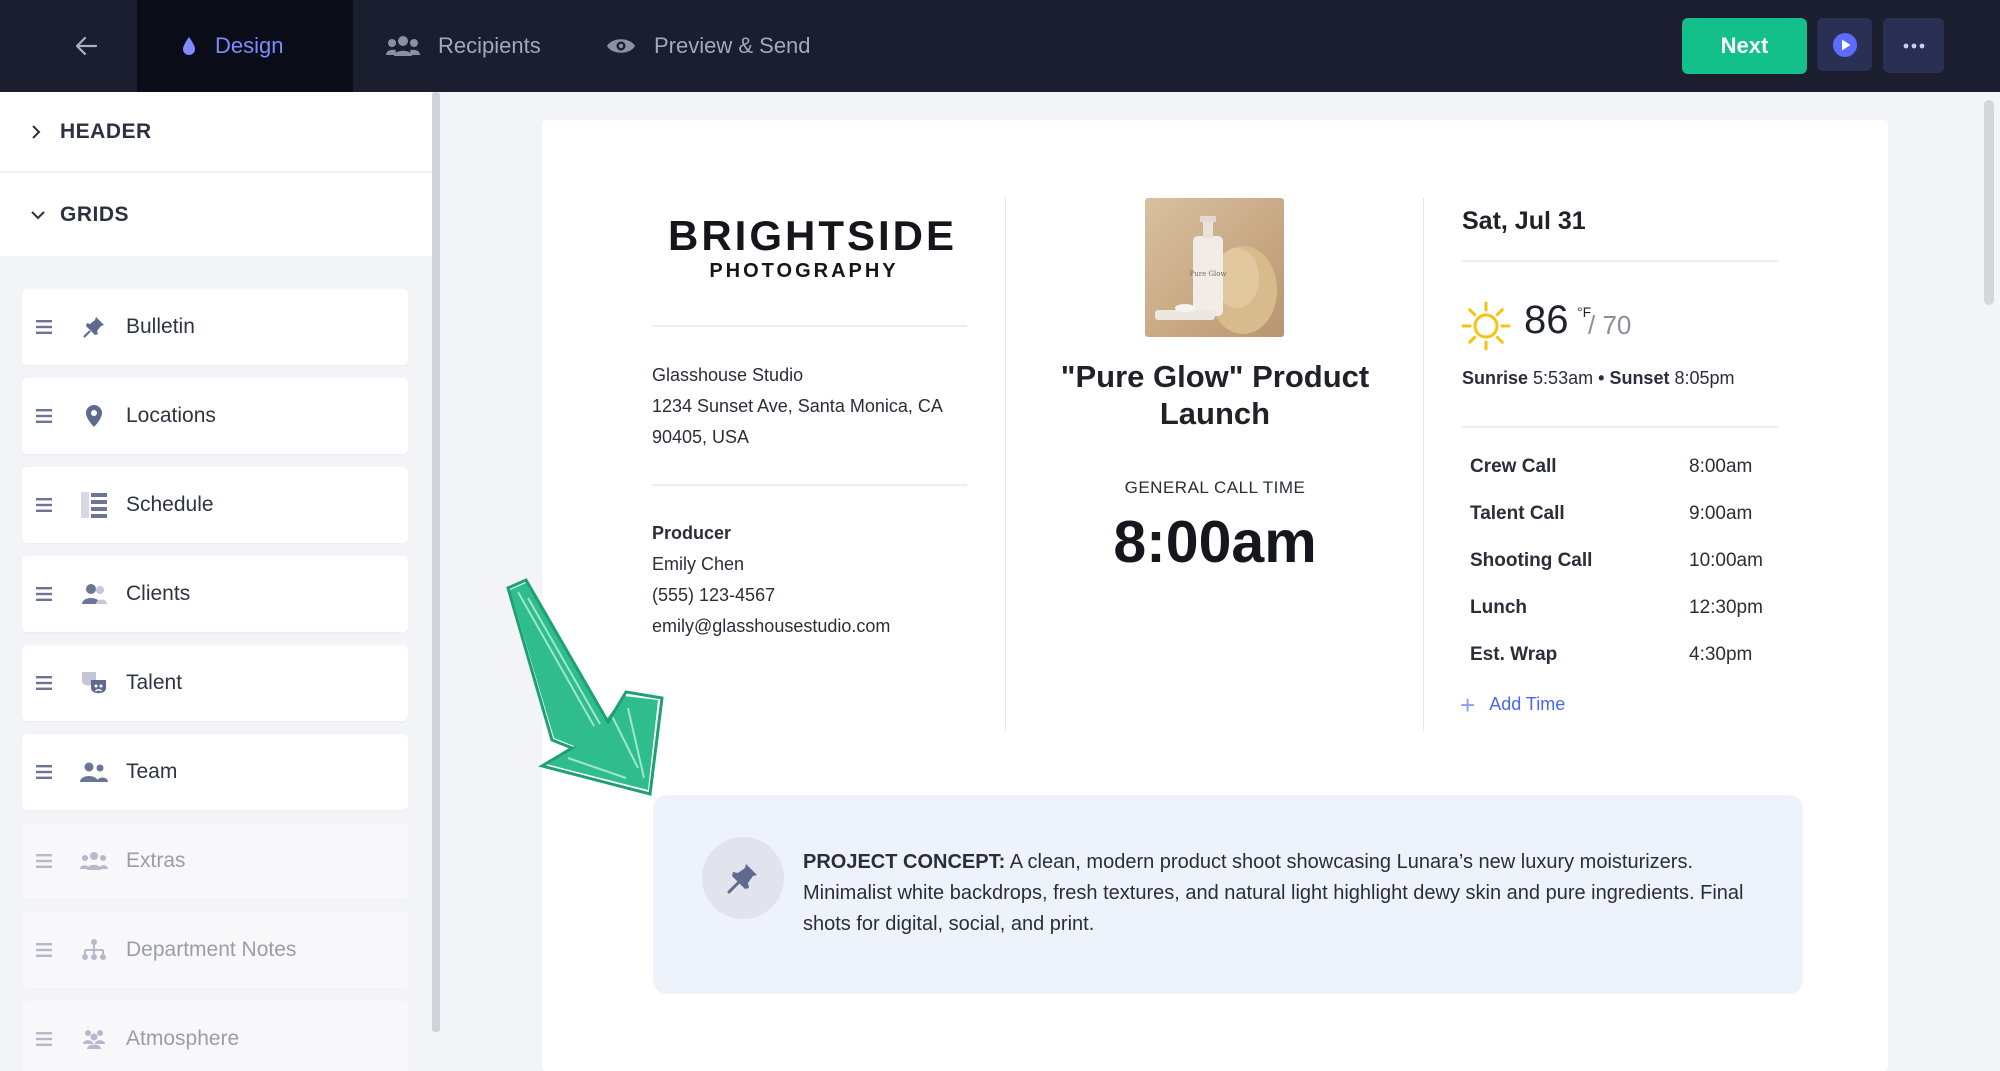 This screenshot has width=2000, height=1071. I want to click on shoot-title: "Pure Glow" Product Launch, so click(1215, 395).